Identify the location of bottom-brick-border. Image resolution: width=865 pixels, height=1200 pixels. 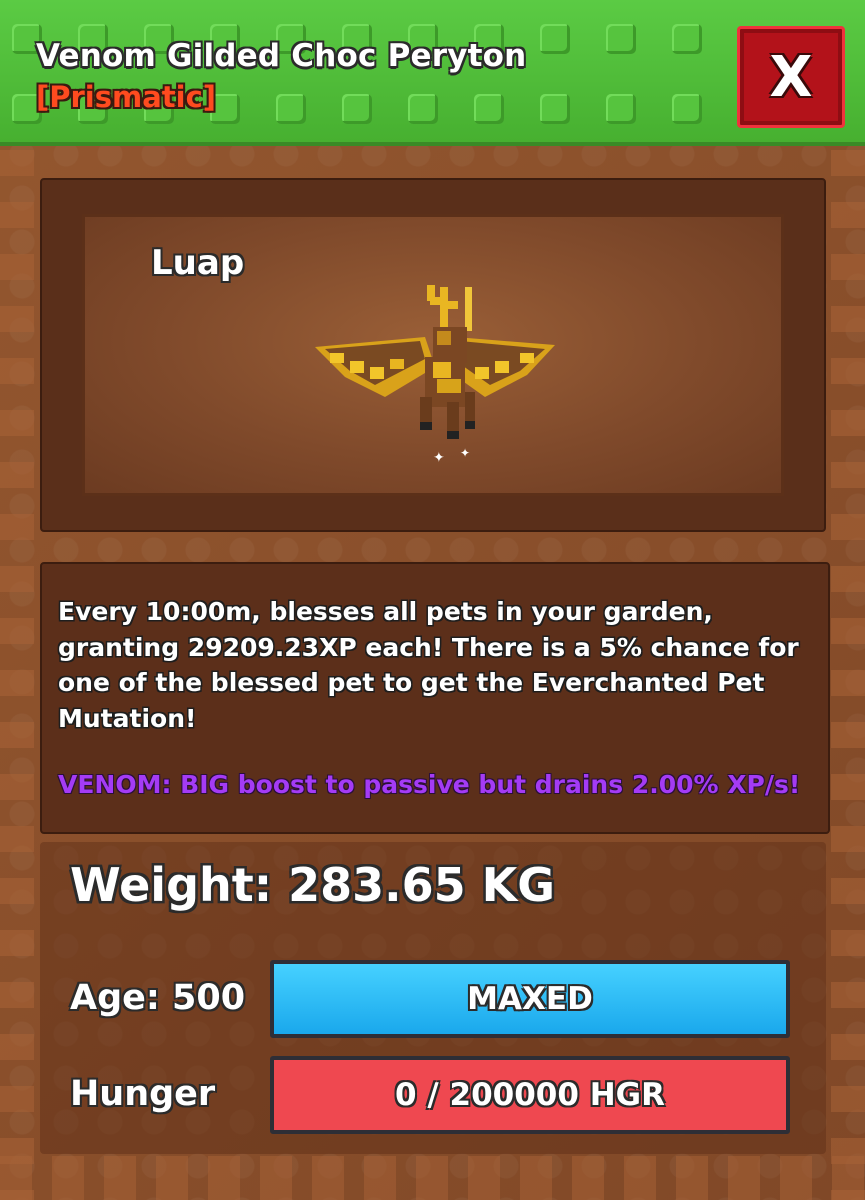
(432, 1178).